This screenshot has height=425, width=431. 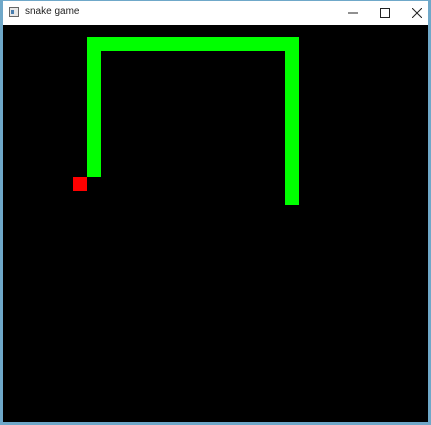 I want to click on minimize-button, so click(x=353, y=13).